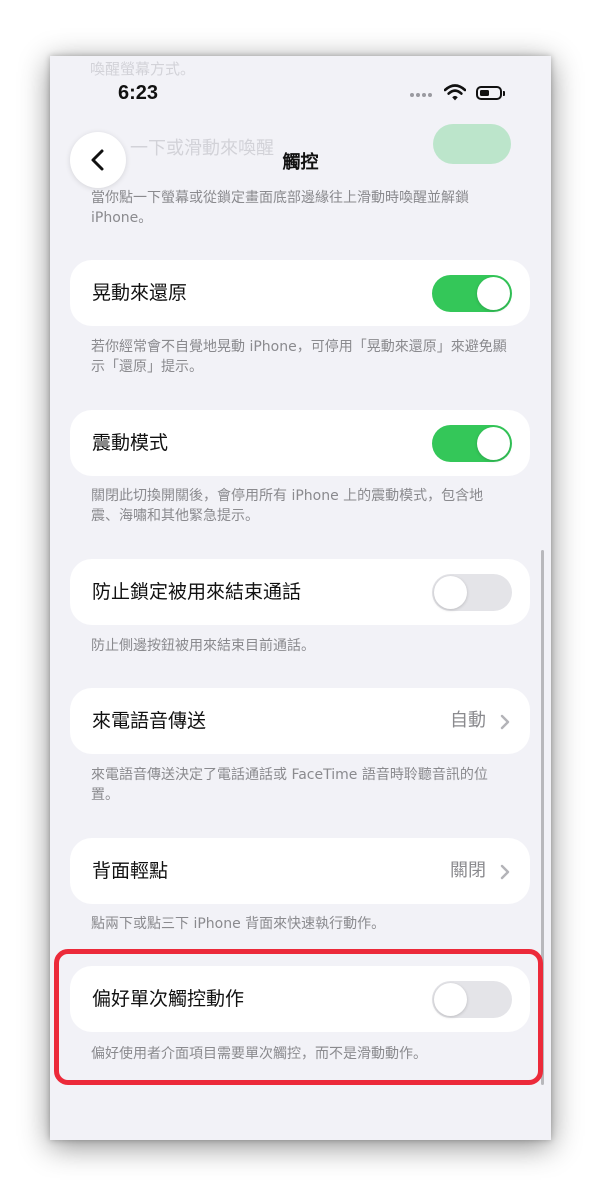  I want to click on status-time: 6:23, so click(138, 93).